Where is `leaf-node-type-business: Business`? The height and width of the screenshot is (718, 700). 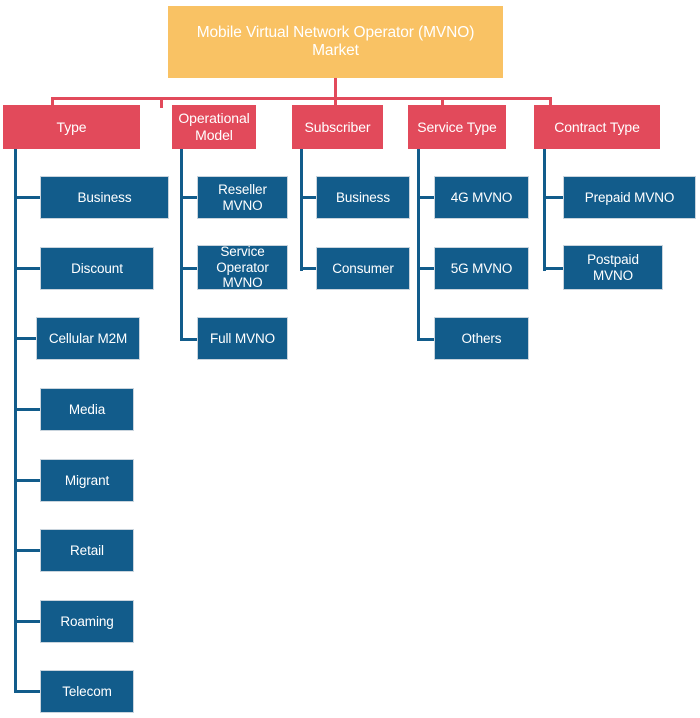
leaf-node-type-business: Business is located at coordinates (104, 197).